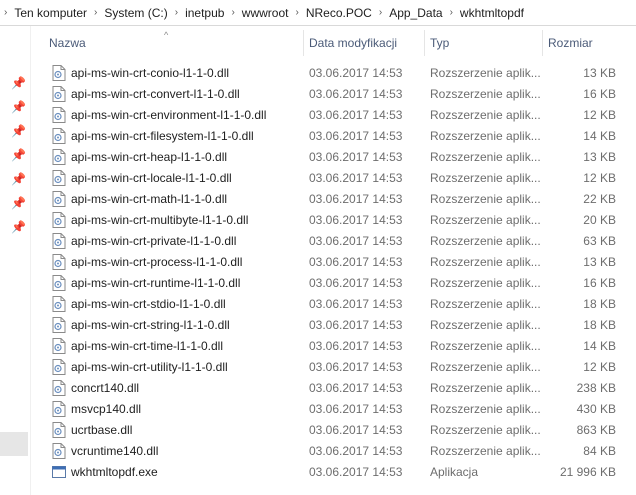  Describe the element at coordinates (173, 43) in the screenshot. I see `column-header-name: ^ Nazwa` at that location.